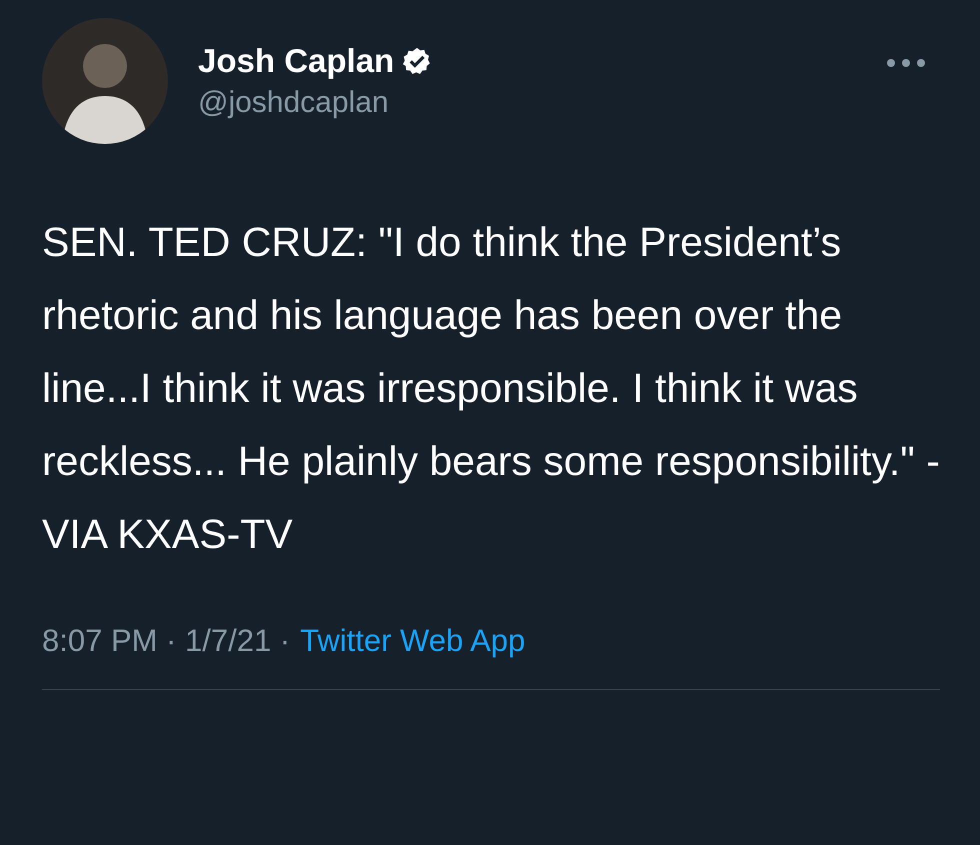  What do you see at coordinates (906, 63) in the screenshot?
I see `more-options-icon` at bounding box center [906, 63].